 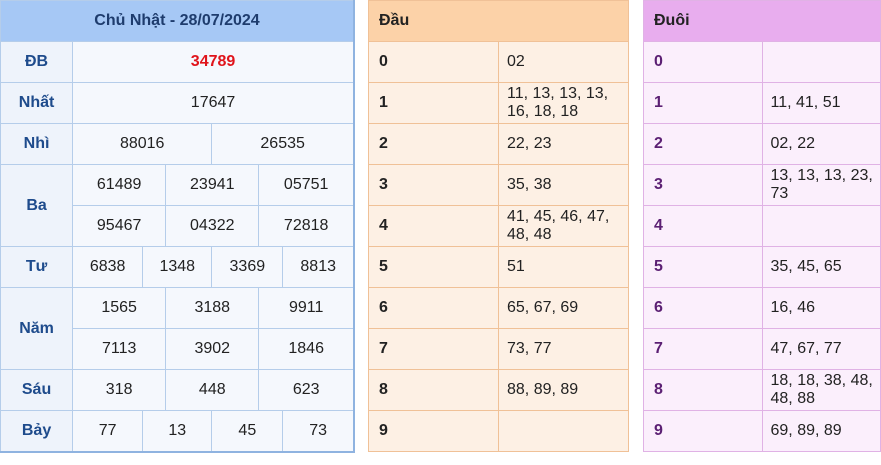 I want to click on prize-number: 73, so click(x=318, y=431).